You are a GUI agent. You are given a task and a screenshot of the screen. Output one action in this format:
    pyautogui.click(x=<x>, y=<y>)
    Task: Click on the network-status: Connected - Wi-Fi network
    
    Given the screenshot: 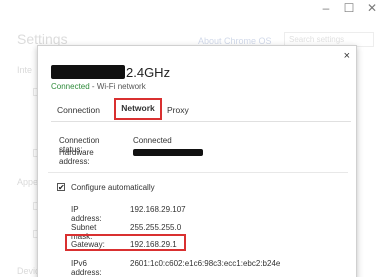 What is the action you would take?
    pyautogui.click(x=98, y=86)
    